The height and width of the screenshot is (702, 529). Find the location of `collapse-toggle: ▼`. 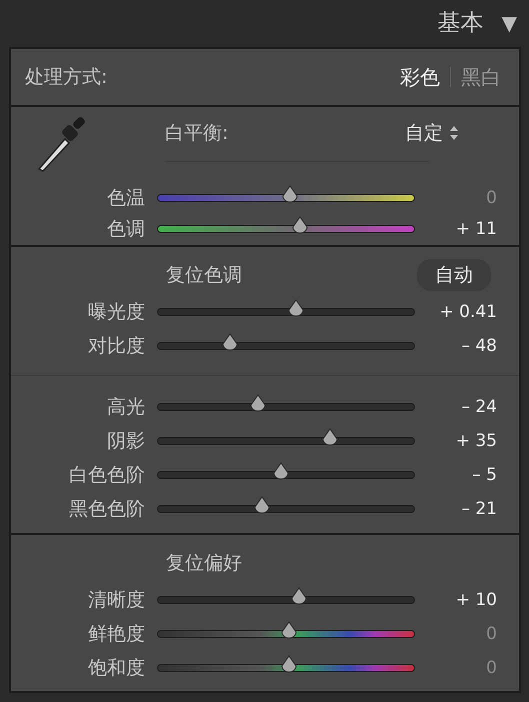

collapse-toggle: ▼ is located at coordinates (509, 22).